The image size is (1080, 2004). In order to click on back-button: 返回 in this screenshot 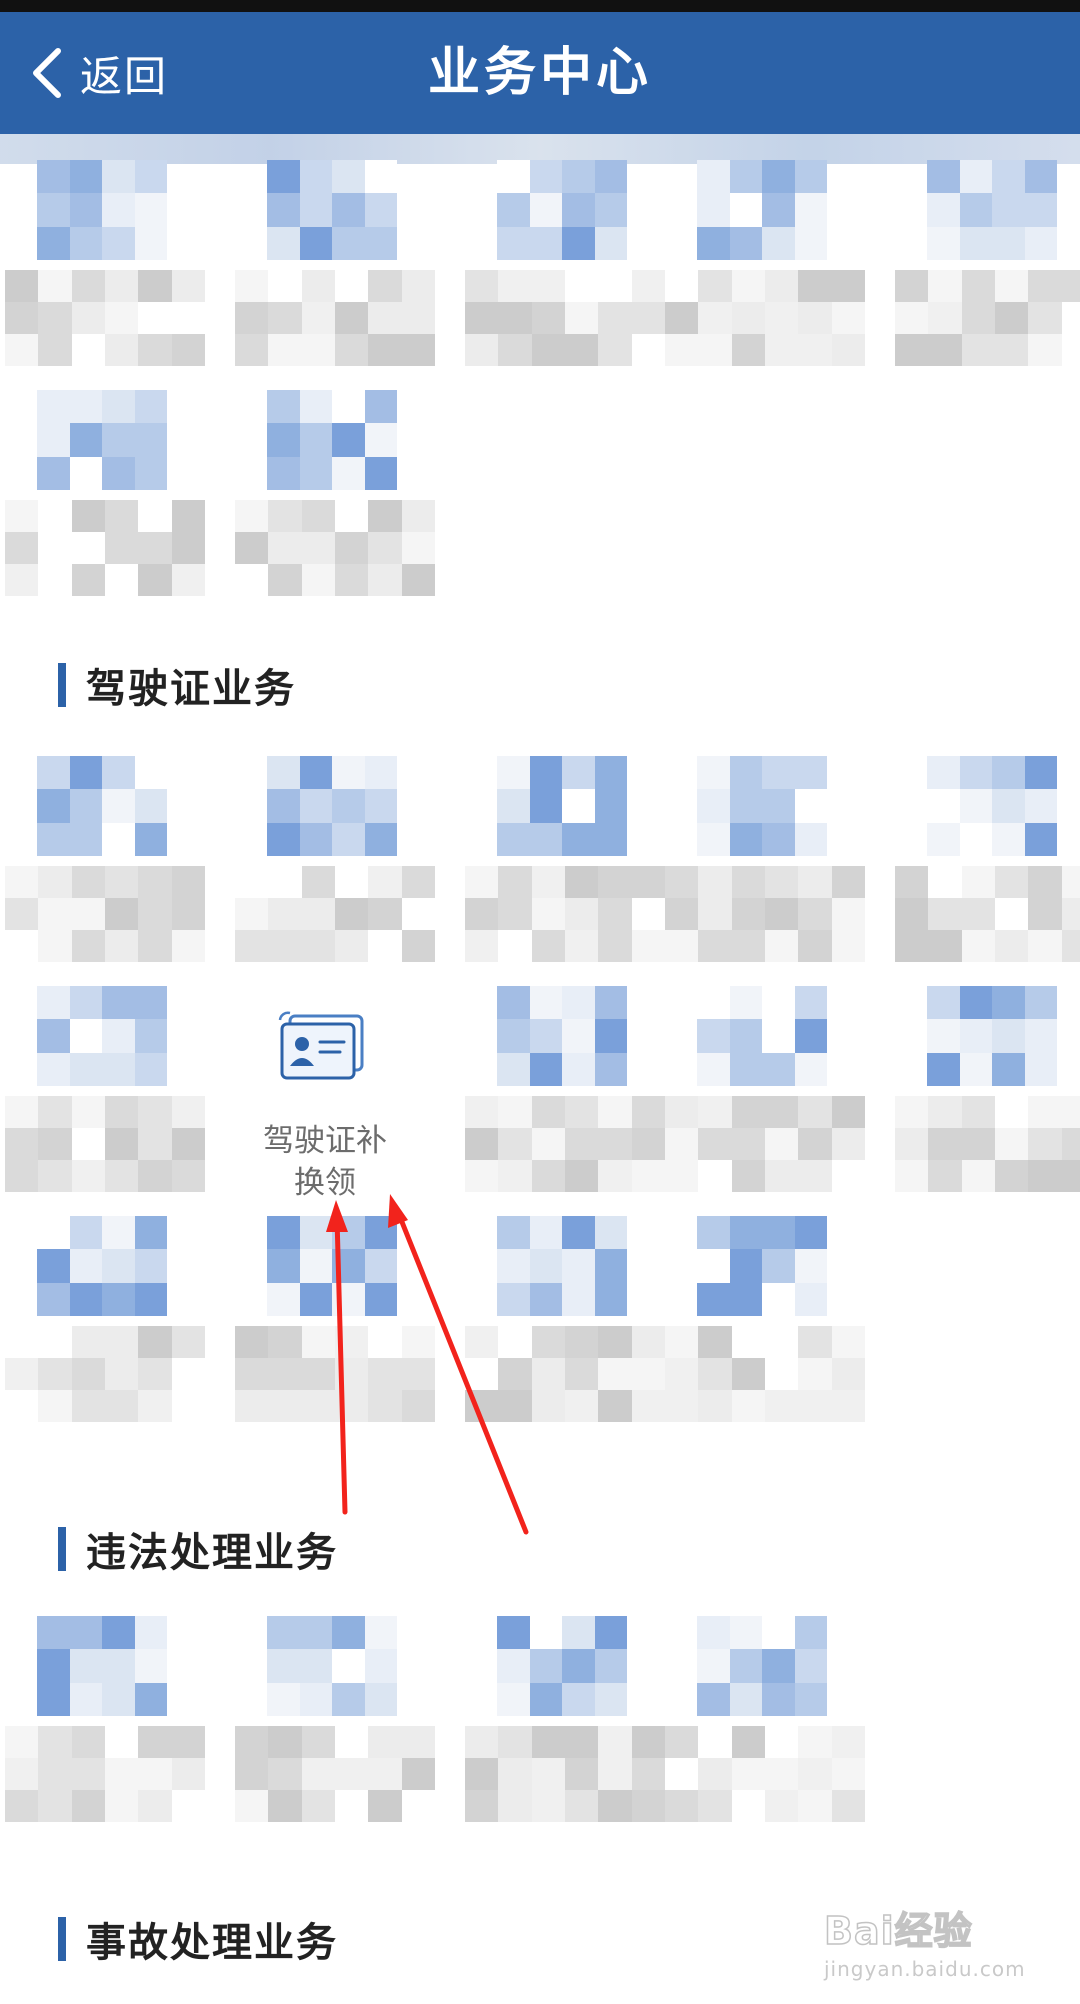, I will do `click(98, 73)`.